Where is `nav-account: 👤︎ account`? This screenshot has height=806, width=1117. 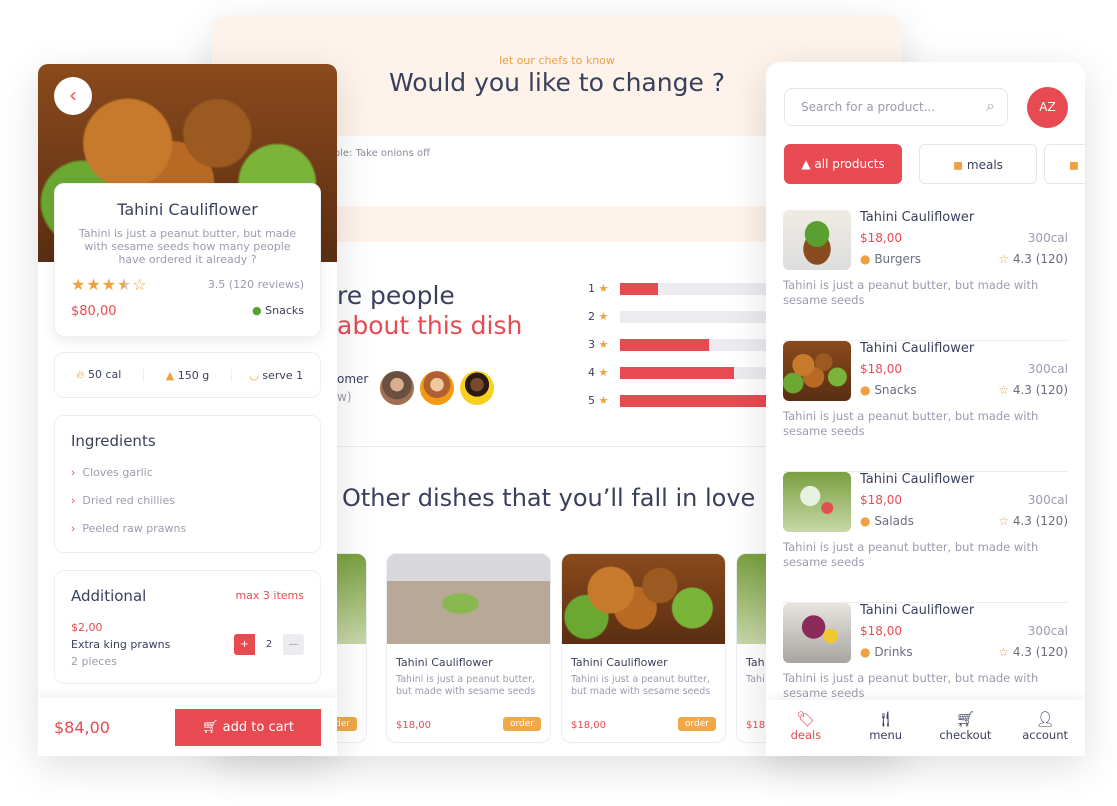 nav-account: 👤︎ account is located at coordinates (1045, 728).